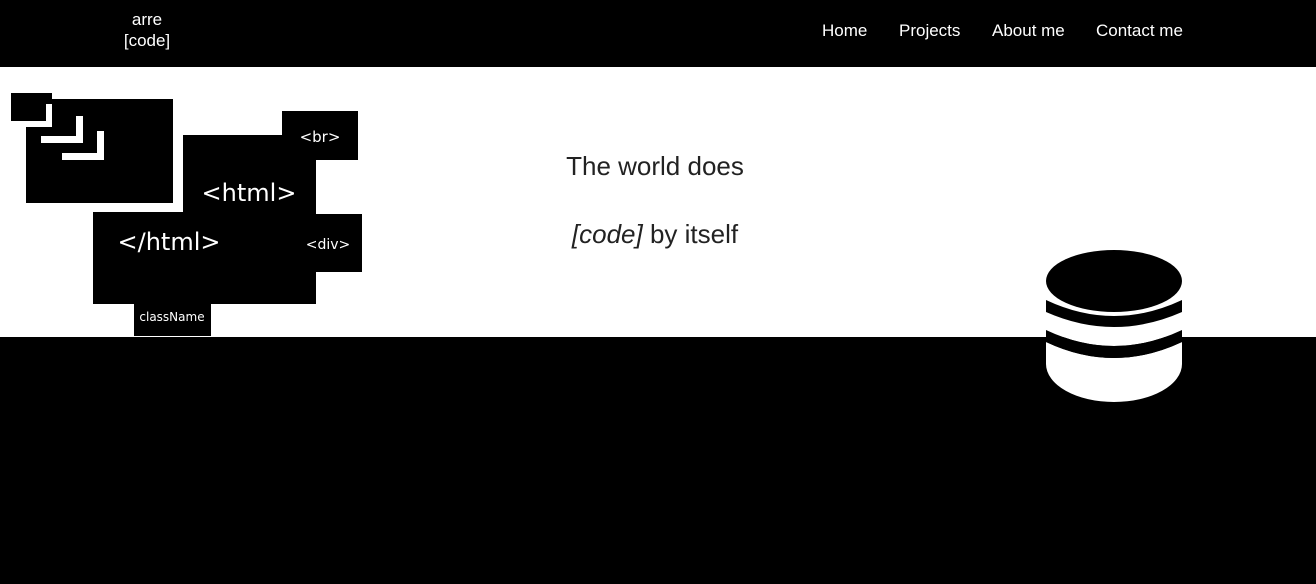 This screenshot has height=584, width=1316. Describe the element at coordinates (328, 245) in the screenshot. I see `div-tag-label: <div>` at that location.